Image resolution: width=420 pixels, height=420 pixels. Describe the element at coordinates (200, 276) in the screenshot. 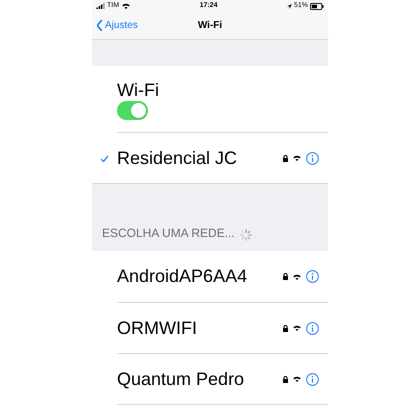

I see `network-name: AndroidAP6AA4` at that location.